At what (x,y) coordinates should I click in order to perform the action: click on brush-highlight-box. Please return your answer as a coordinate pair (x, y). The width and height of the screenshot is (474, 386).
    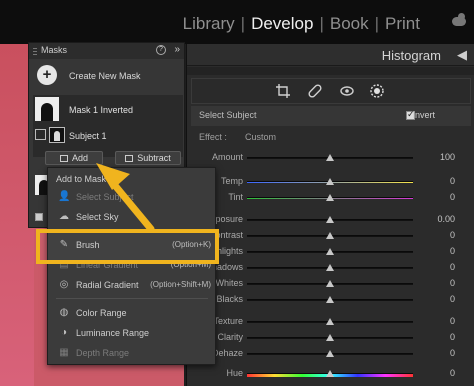
    Looking at the image, I should click on (127, 246).